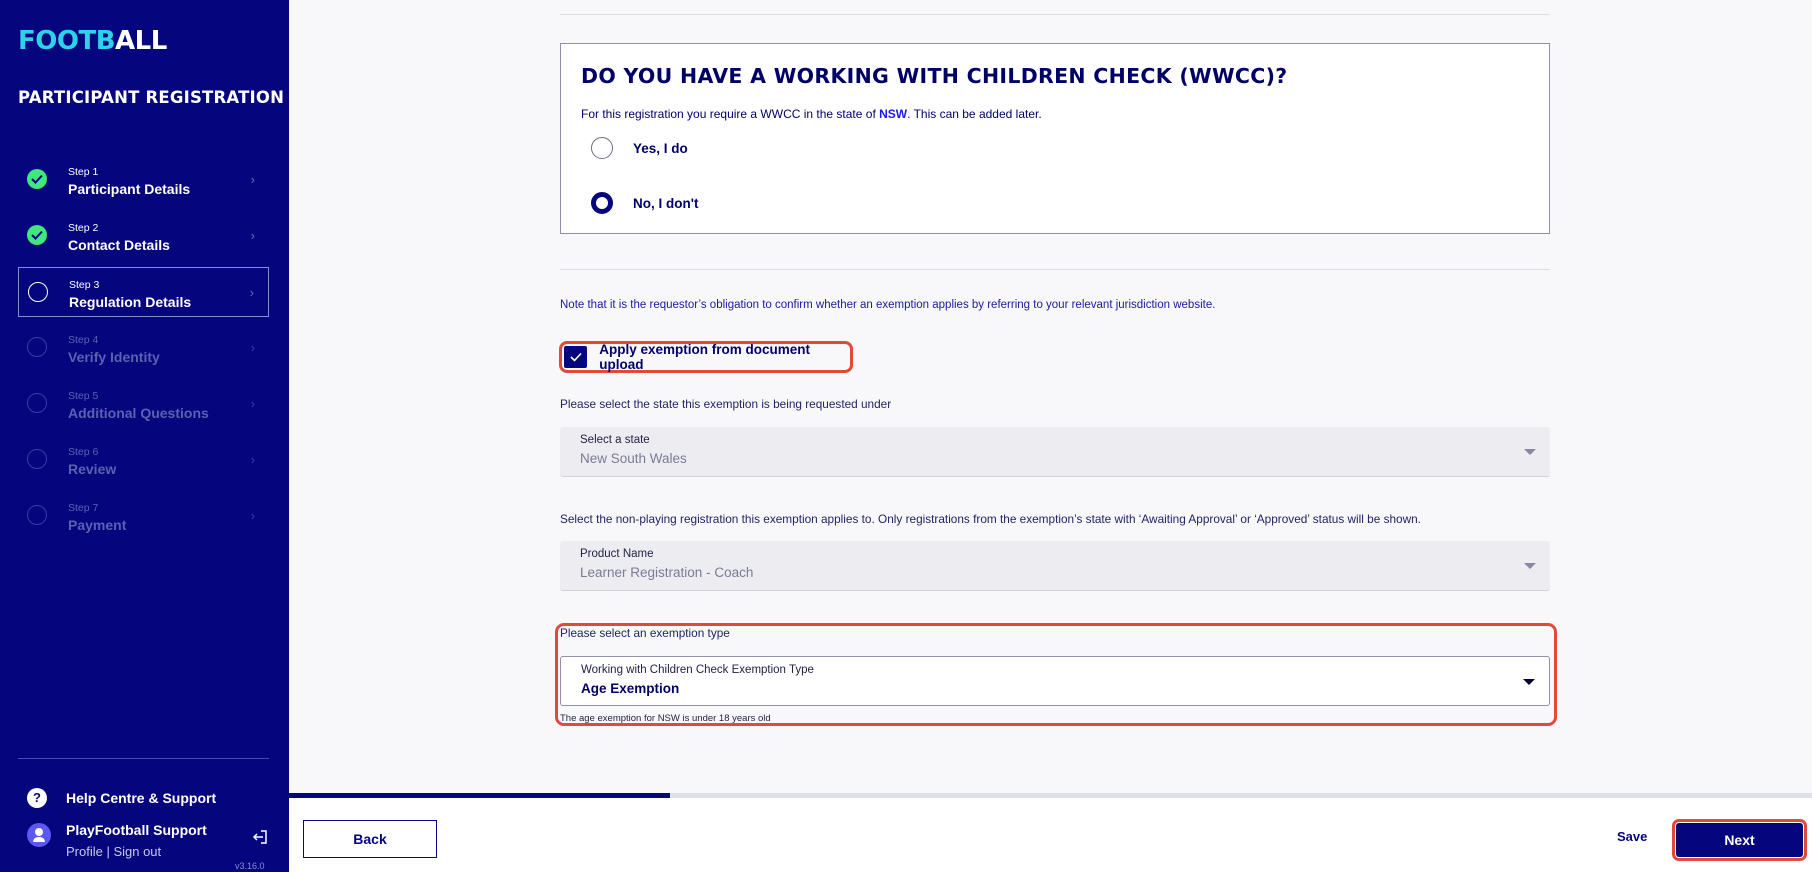  What do you see at coordinates (83, 340) in the screenshot?
I see `step-number: Step 4` at bounding box center [83, 340].